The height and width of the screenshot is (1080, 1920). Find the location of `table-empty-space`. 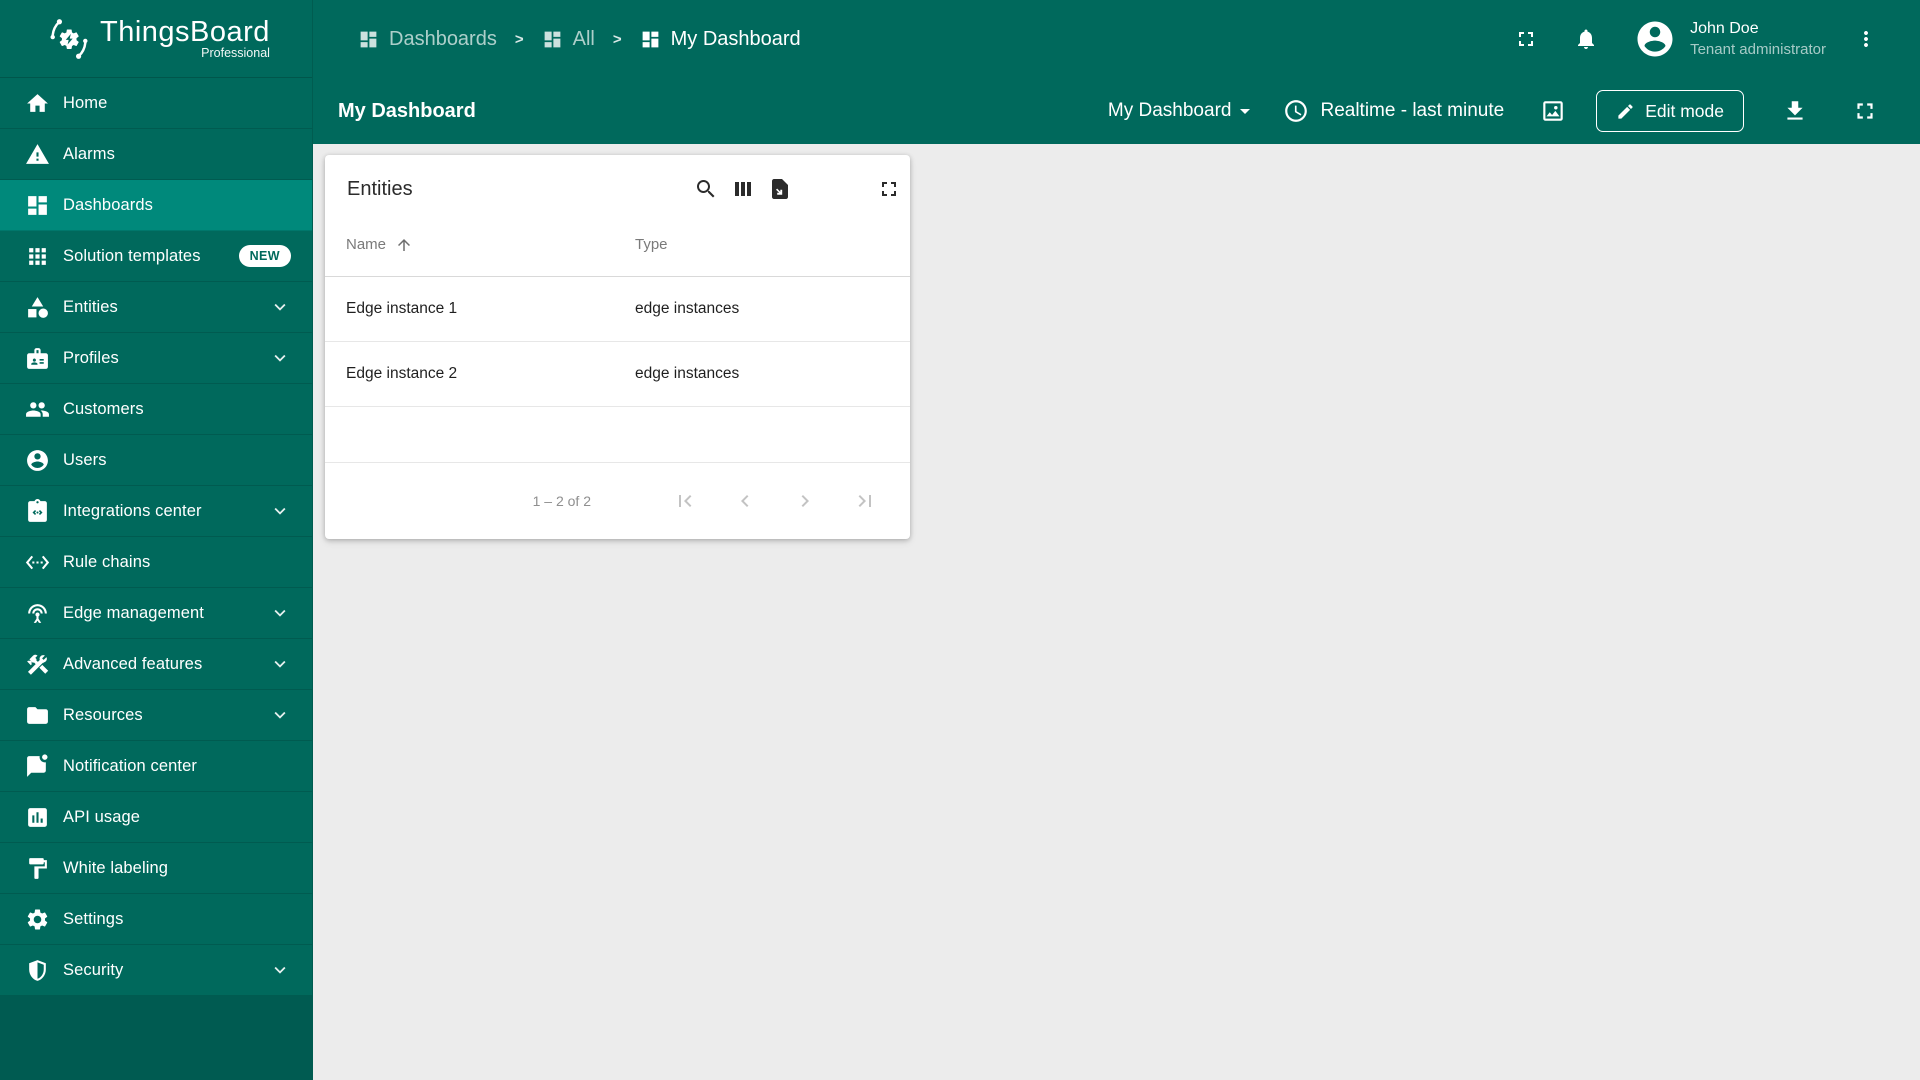

table-empty-space is located at coordinates (617, 435).